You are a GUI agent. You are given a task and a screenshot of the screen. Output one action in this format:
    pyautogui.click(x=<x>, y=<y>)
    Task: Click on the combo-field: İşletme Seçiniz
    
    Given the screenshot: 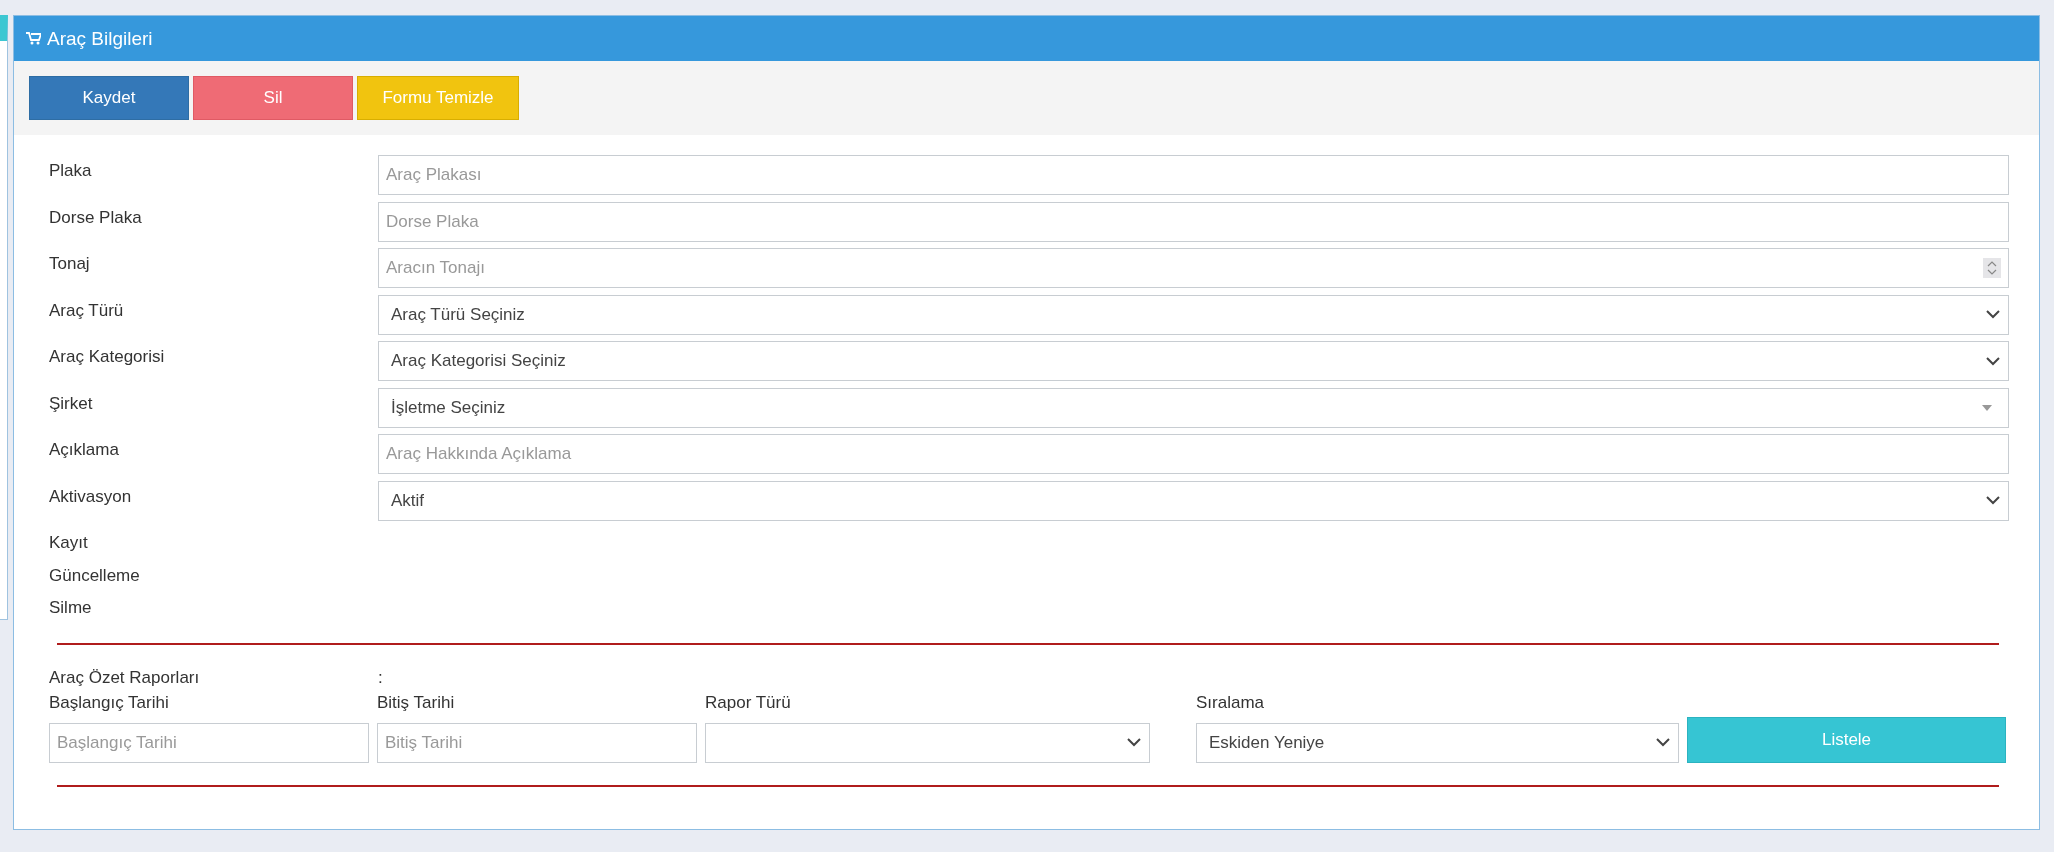 What is the action you would take?
    pyautogui.click(x=1193, y=407)
    